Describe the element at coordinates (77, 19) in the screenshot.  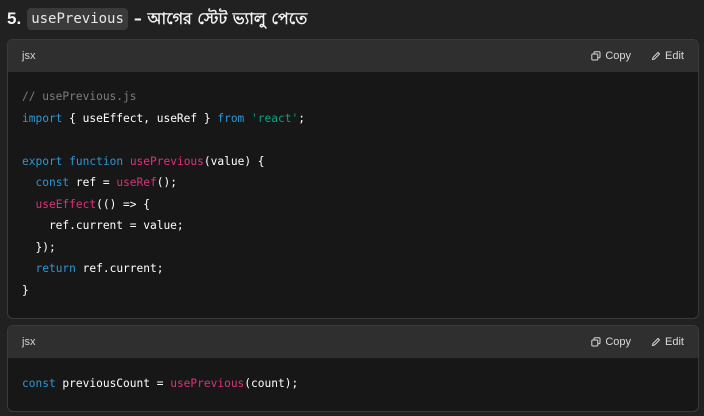
I see `heading-inline-code: usePrevious` at that location.